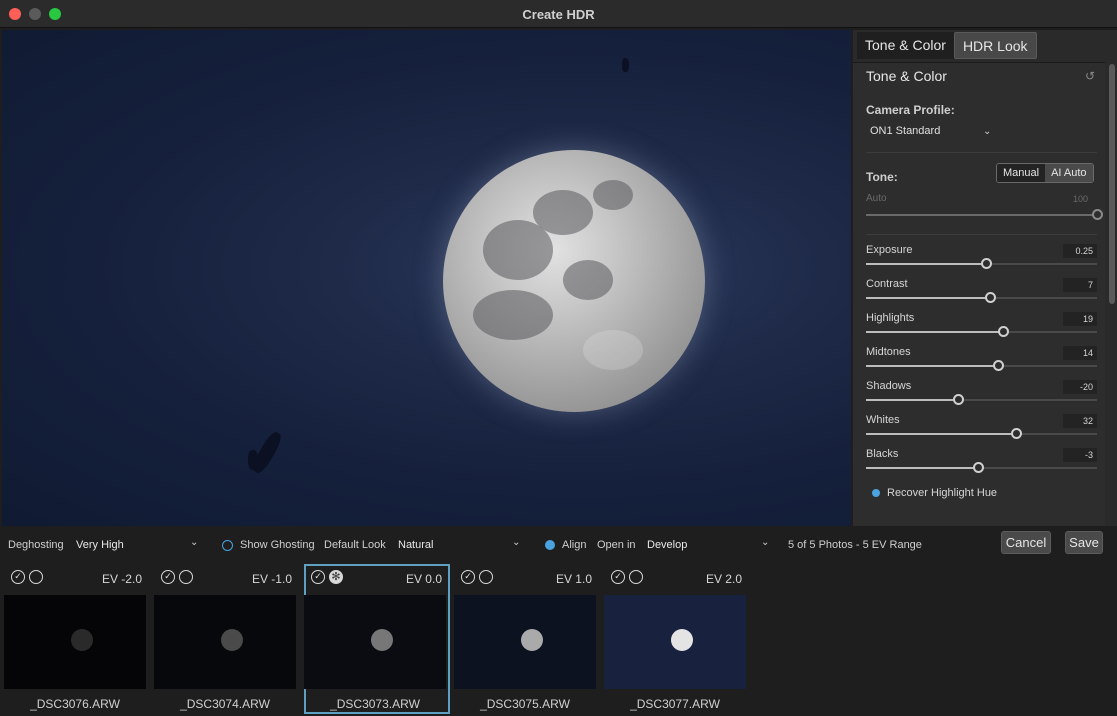 Image resolution: width=1117 pixels, height=716 pixels. I want to click on window-title: Create HDR, so click(558, 14).